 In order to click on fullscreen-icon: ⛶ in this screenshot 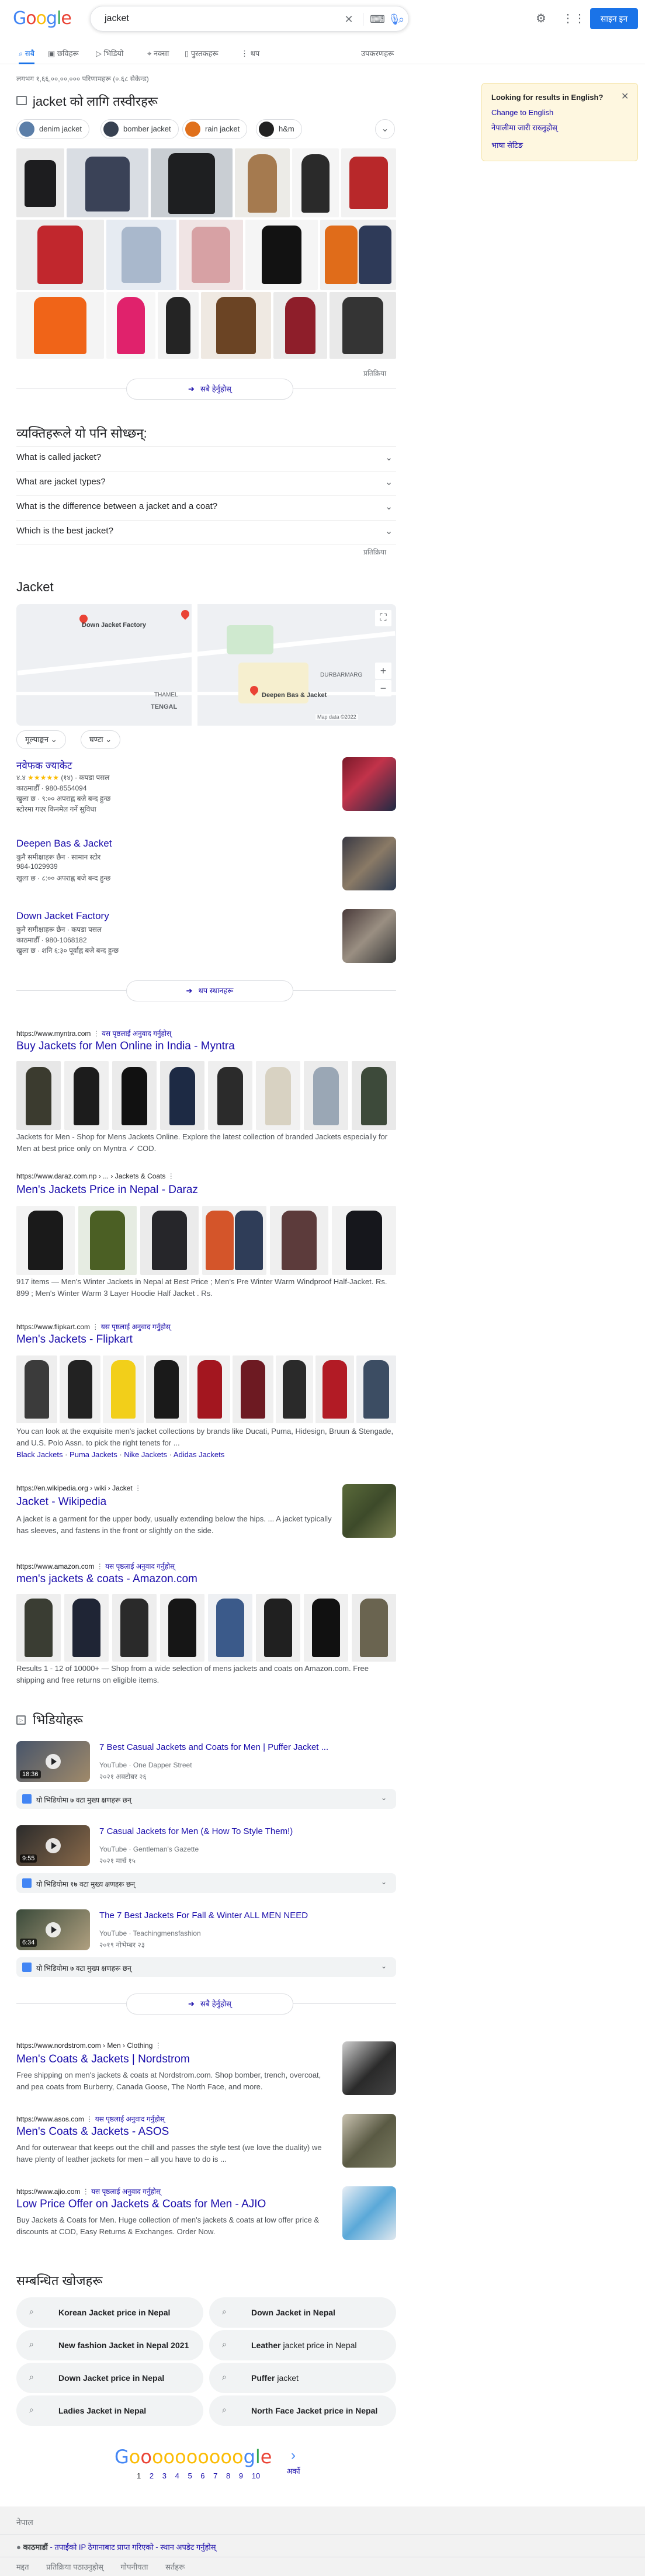, I will do `click(383, 618)`.